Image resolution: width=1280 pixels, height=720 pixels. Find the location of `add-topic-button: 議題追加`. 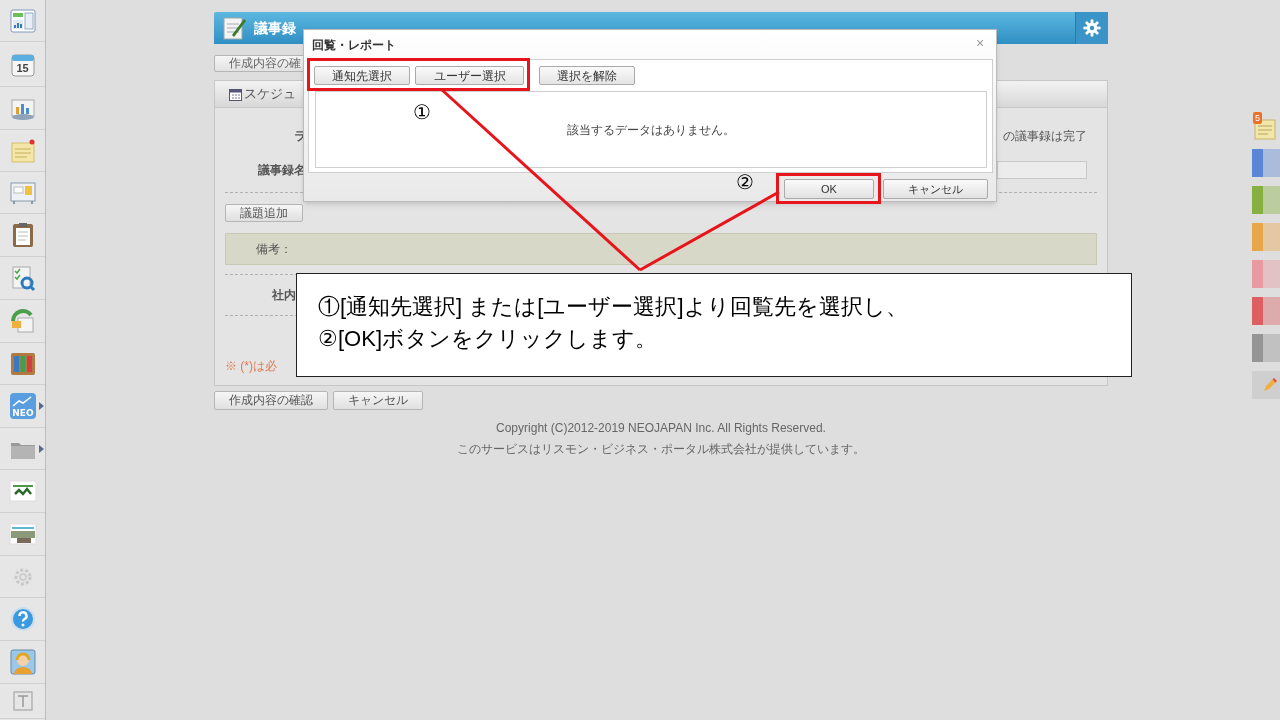

add-topic-button: 議題追加 is located at coordinates (264, 213).